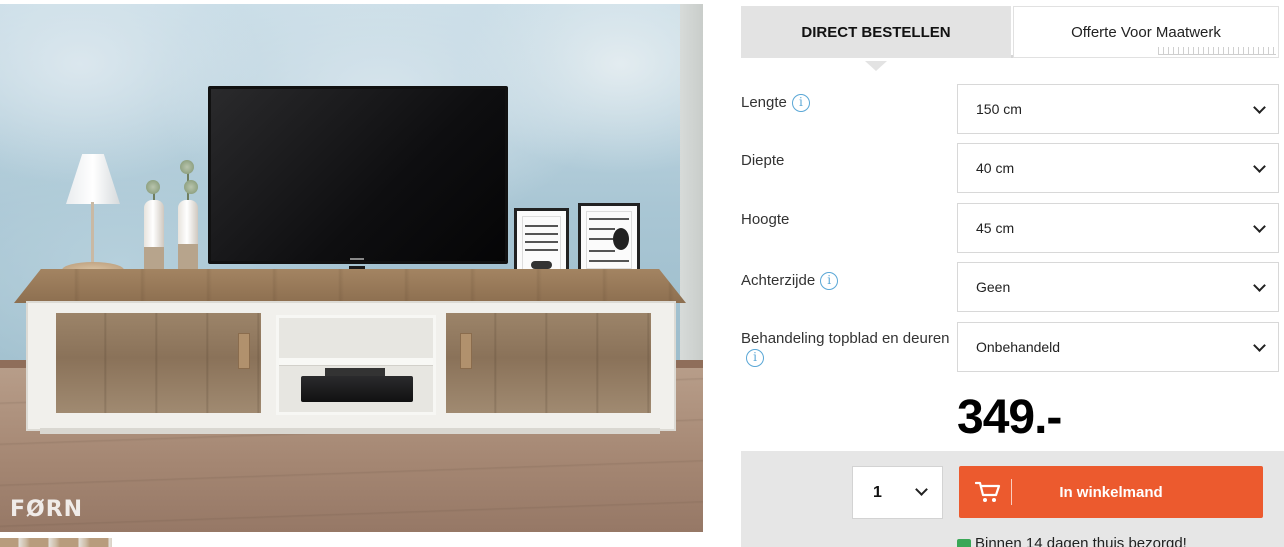 This screenshot has height=547, width=1284. What do you see at coordinates (92, 233) in the screenshot?
I see `lamp-stem` at bounding box center [92, 233].